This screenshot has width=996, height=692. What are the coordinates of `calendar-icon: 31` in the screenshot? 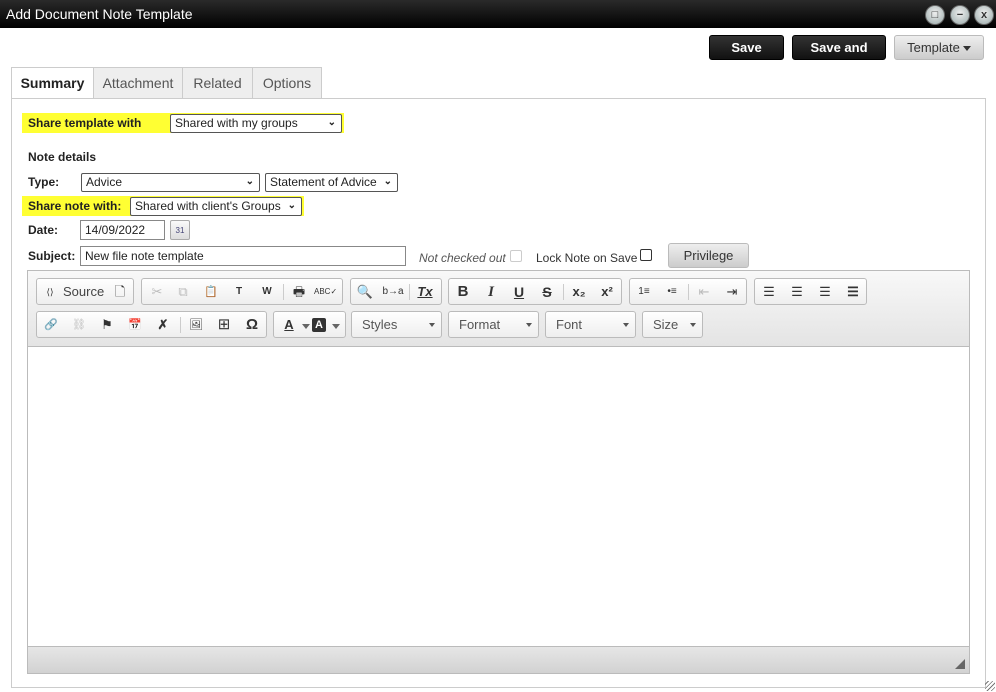 It's located at (180, 230).